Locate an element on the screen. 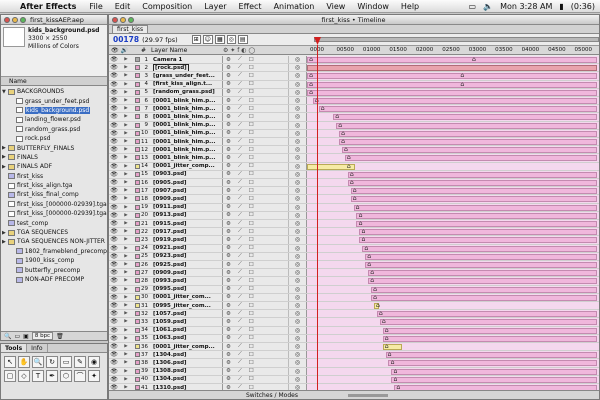 The image size is (600, 400). bit-depth-button: 8 bpc is located at coordinates (42, 336).